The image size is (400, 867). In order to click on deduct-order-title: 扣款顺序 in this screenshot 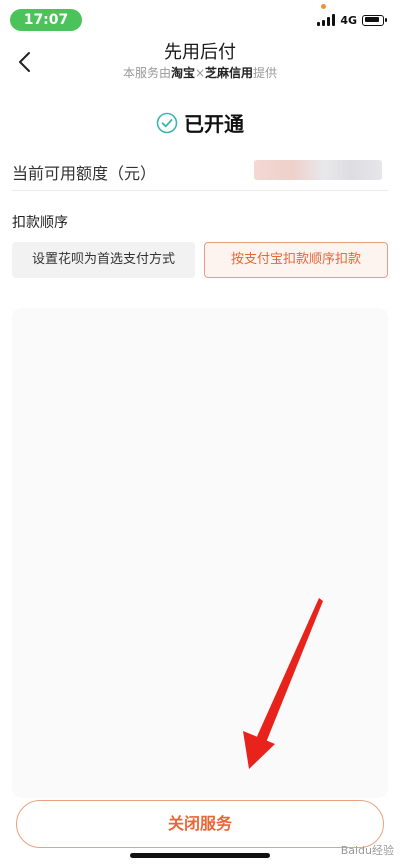, I will do `click(40, 223)`.